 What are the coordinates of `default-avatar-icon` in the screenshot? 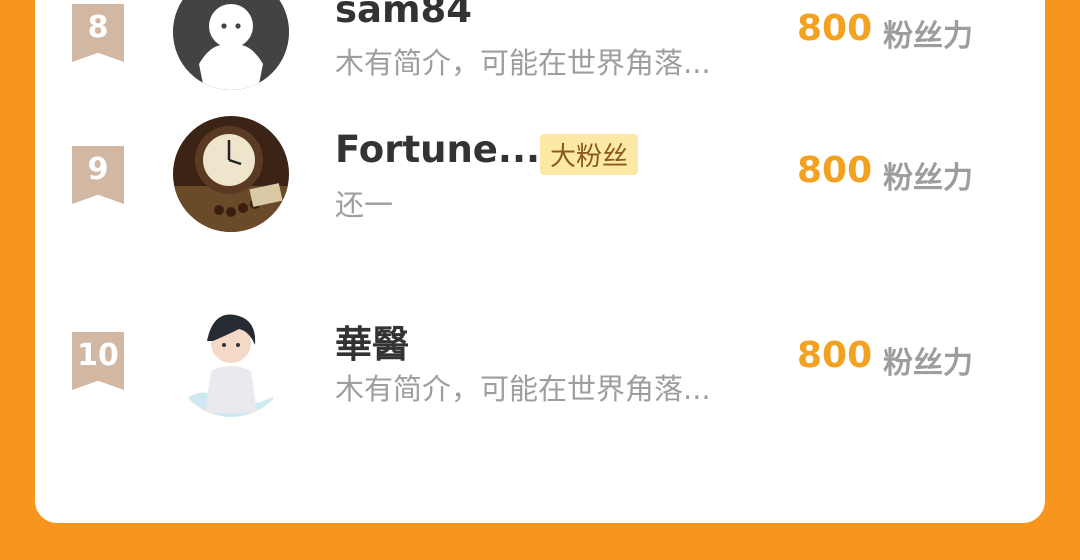 It's located at (231, 45).